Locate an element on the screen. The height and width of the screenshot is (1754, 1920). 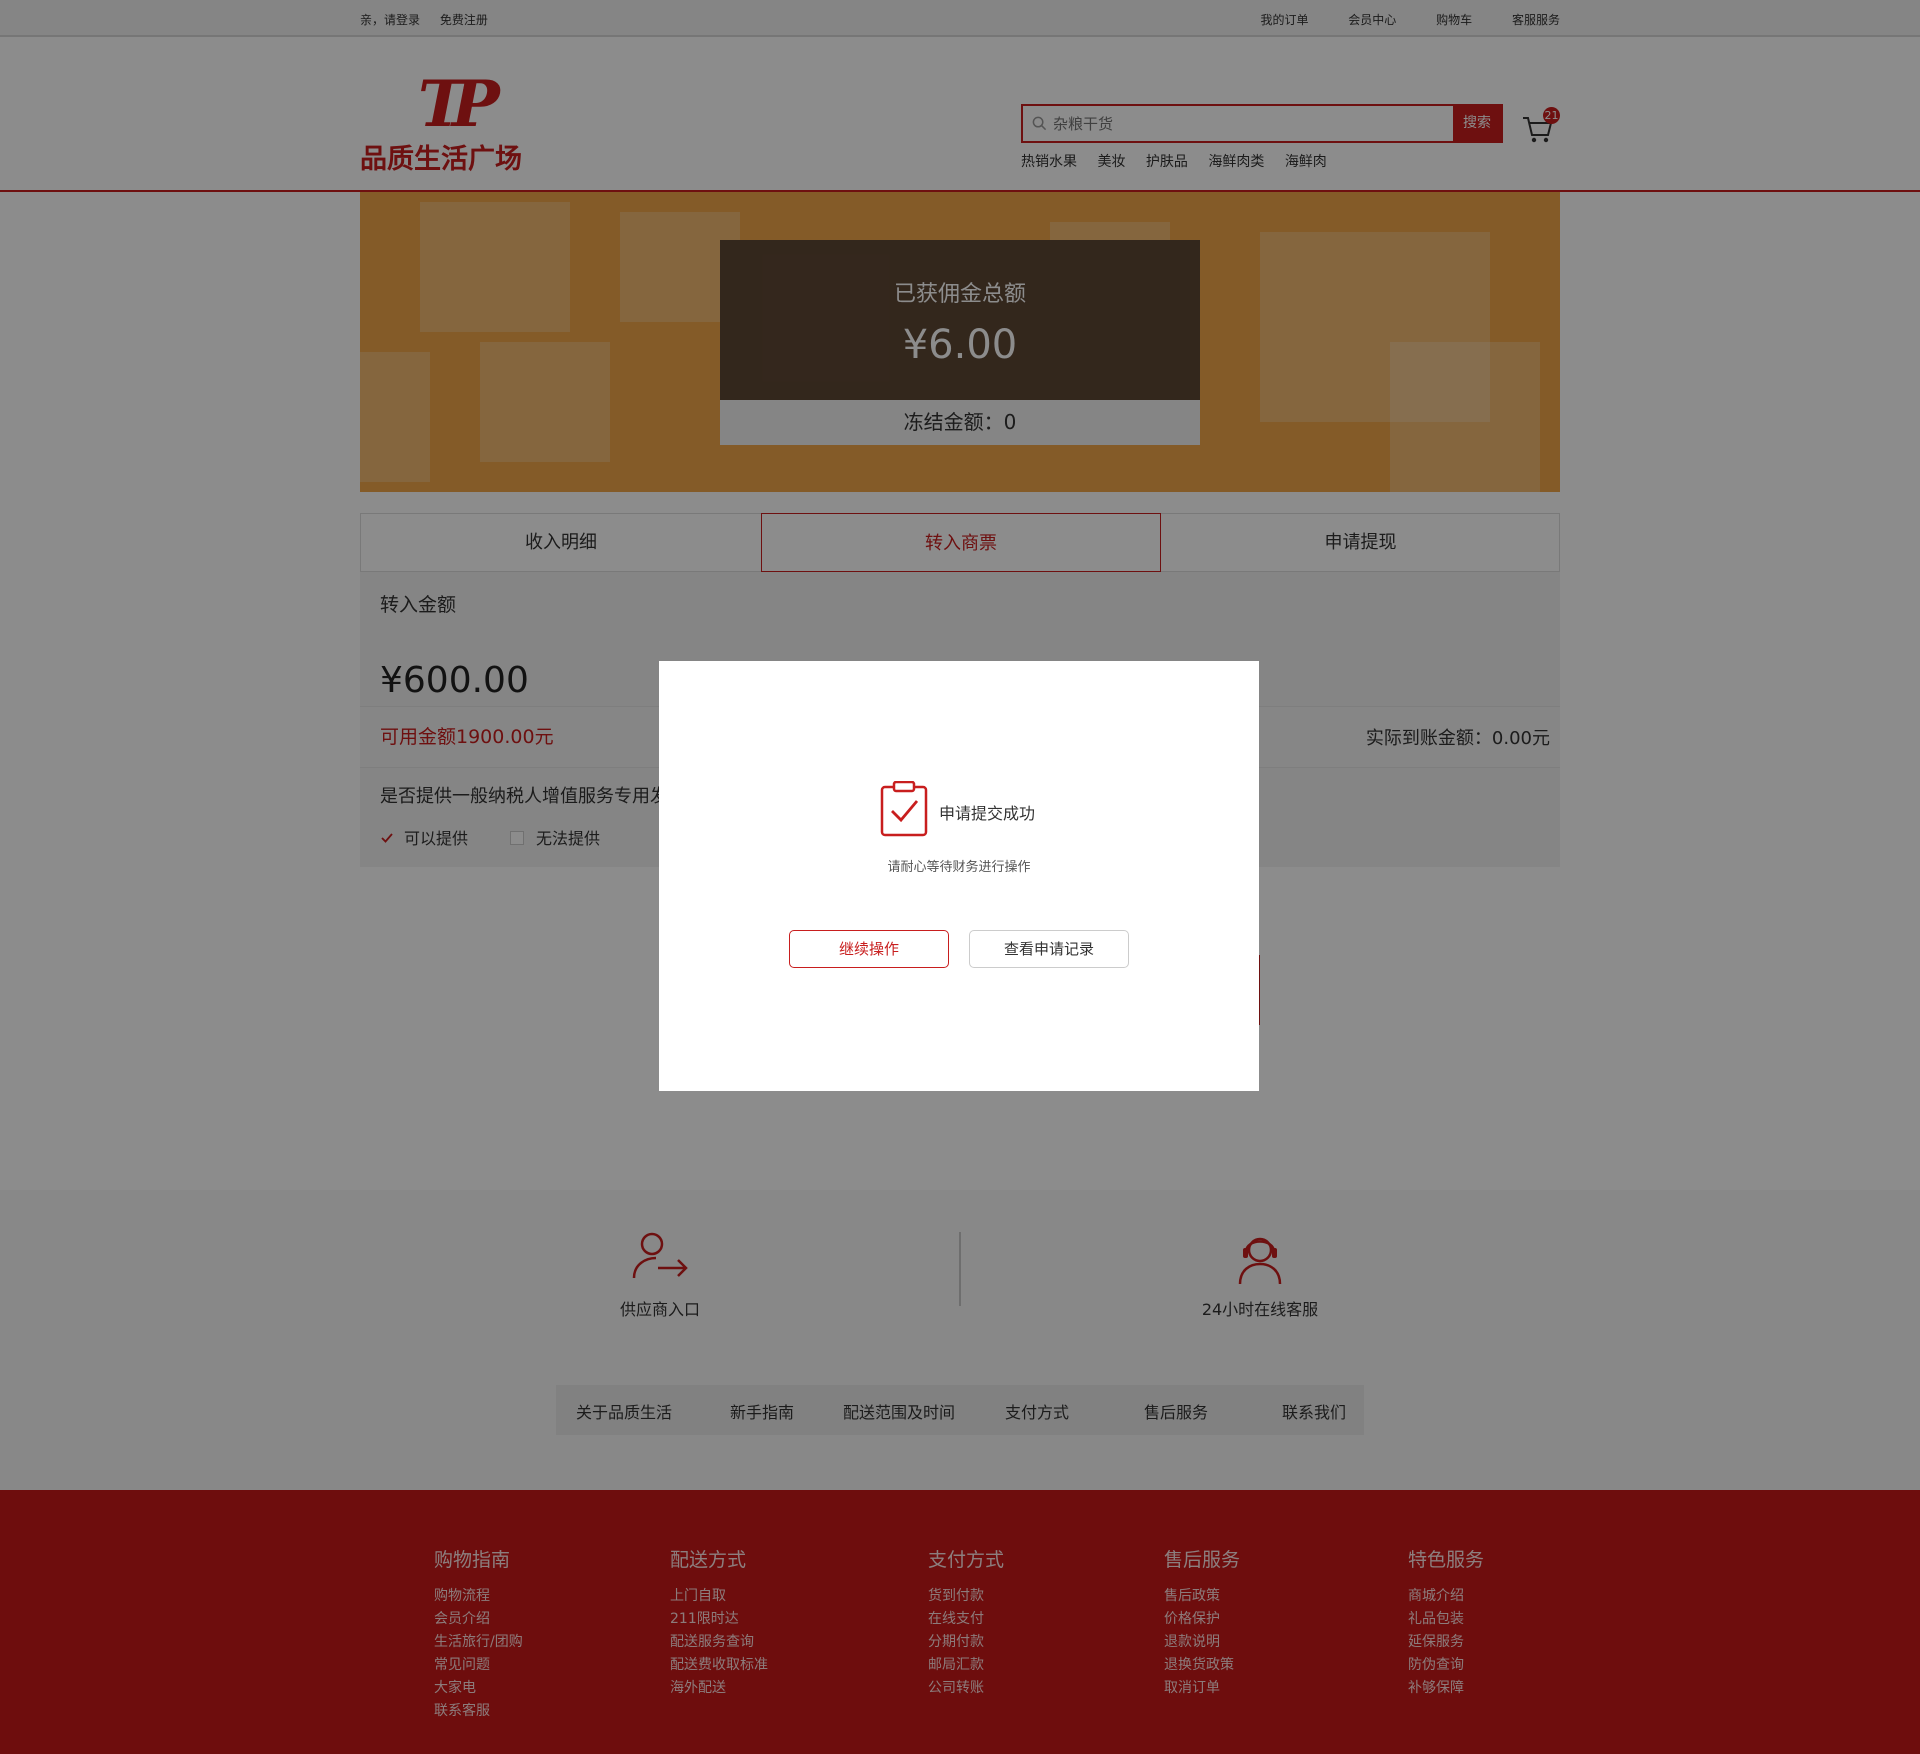
dialog-subtitle: 请耐心等待财务进行操作 is located at coordinates (959, 867).